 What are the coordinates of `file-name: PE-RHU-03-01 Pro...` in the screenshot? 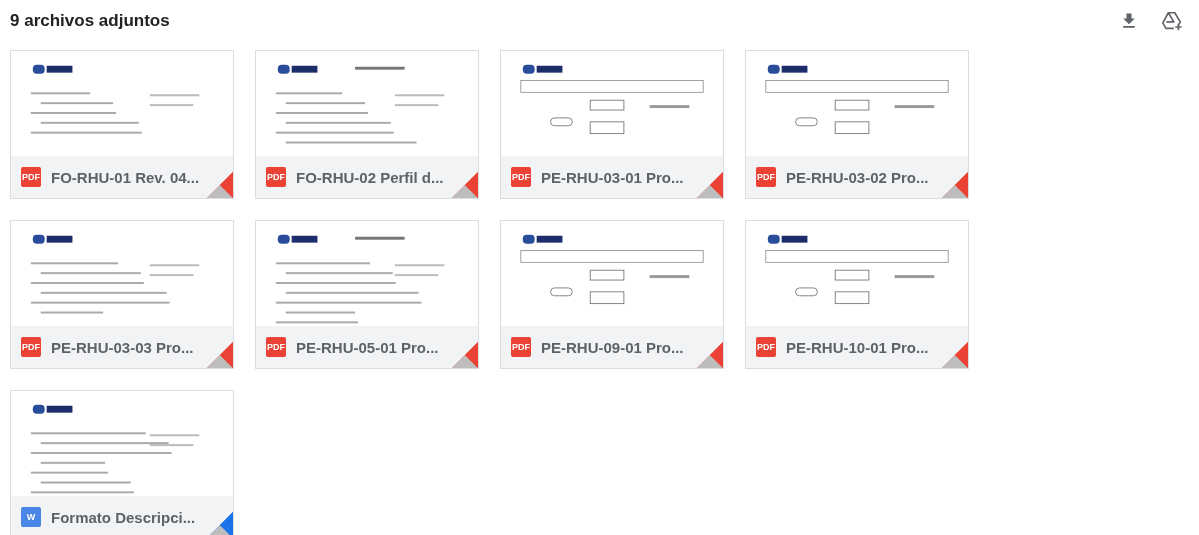 It's located at (612, 177).